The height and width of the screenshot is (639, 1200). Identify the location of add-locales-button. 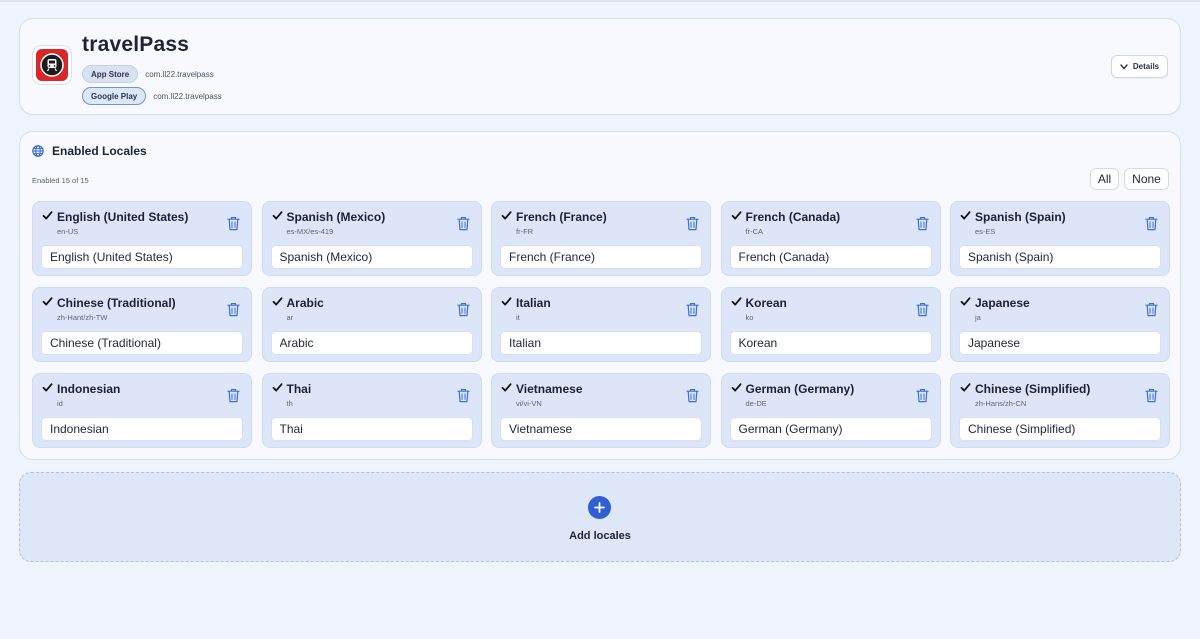
(599, 507).